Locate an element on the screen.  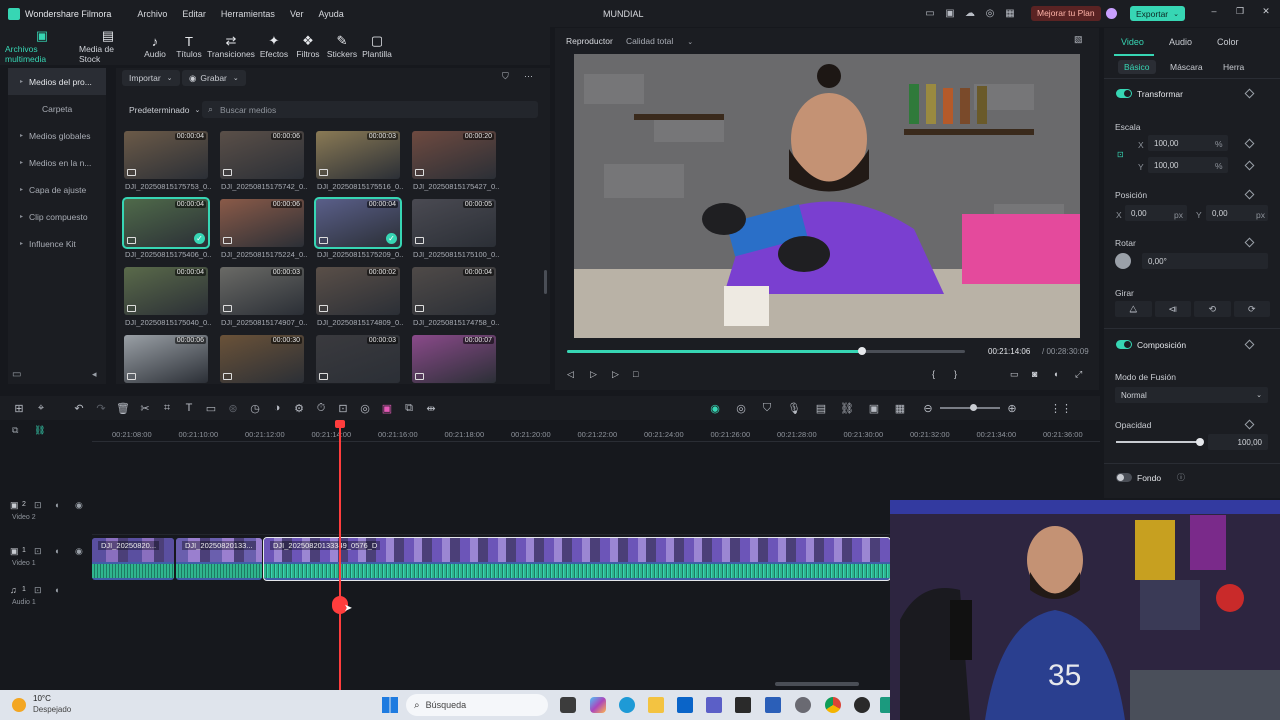
settings-icon is located at coordinates (803, 705).